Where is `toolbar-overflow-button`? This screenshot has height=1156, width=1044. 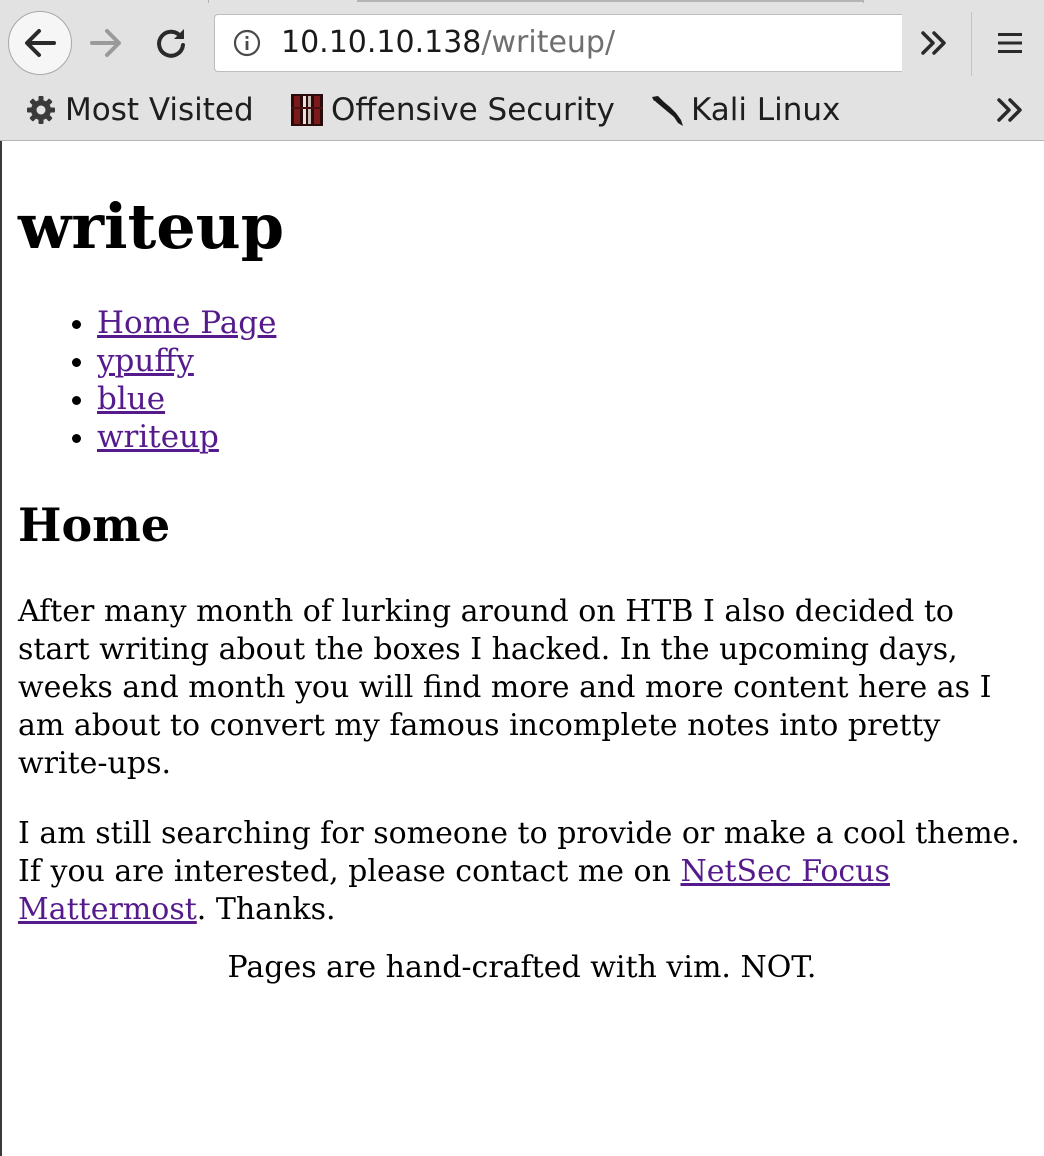
toolbar-overflow-button is located at coordinates (934, 43).